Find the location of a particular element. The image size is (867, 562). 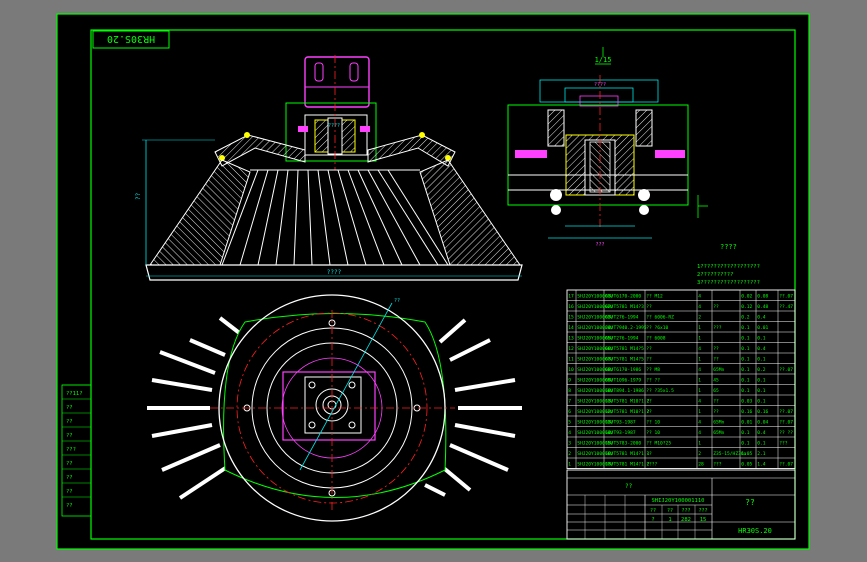

bom-cell: 0.02 is located at coordinates (746, 297).